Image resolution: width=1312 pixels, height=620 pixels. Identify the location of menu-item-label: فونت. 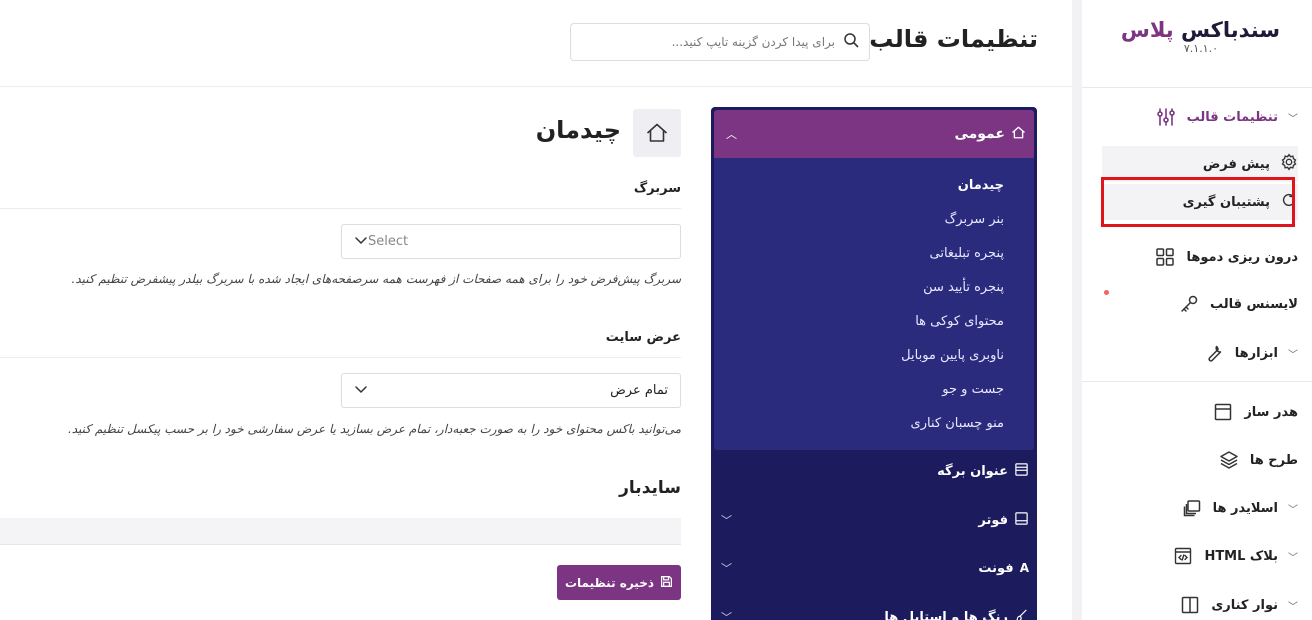
(996, 568).